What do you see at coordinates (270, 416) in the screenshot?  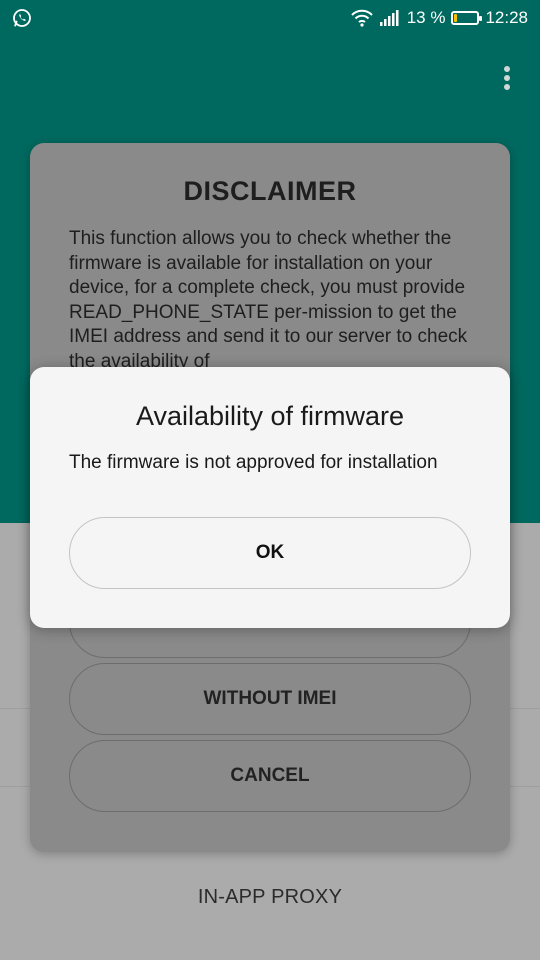 I see `dialog-title: Availability of firmware` at bounding box center [270, 416].